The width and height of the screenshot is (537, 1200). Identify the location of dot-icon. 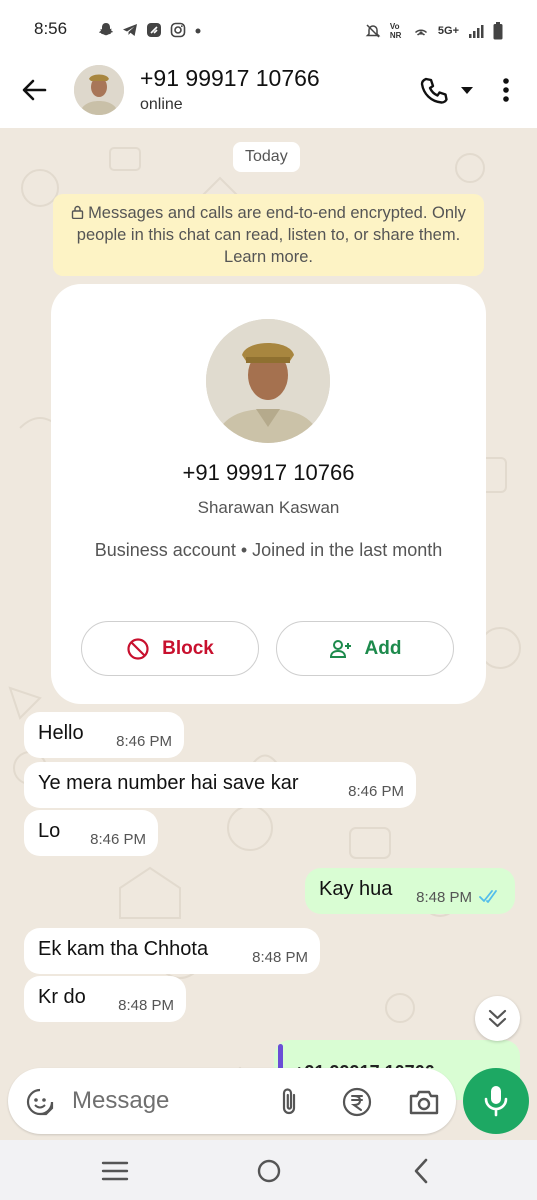
(198, 31).